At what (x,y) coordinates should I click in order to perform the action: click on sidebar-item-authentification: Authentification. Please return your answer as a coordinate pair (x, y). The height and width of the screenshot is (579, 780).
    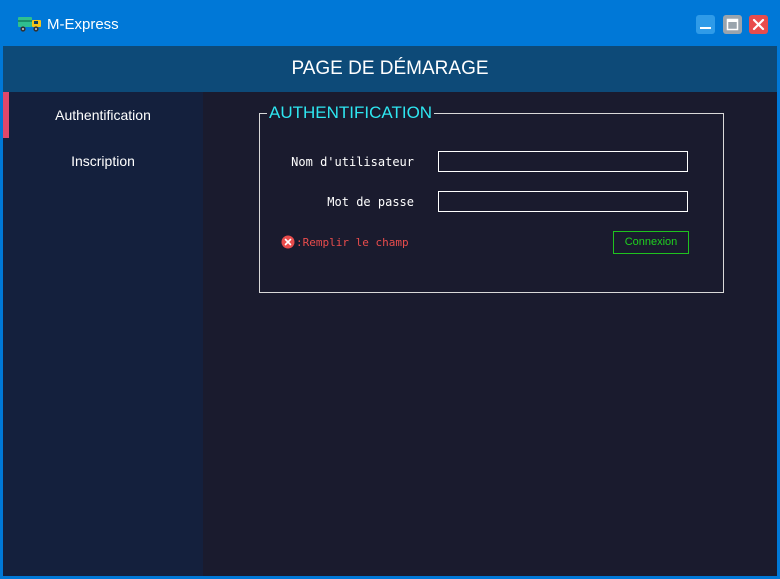
    Looking at the image, I should click on (103, 115).